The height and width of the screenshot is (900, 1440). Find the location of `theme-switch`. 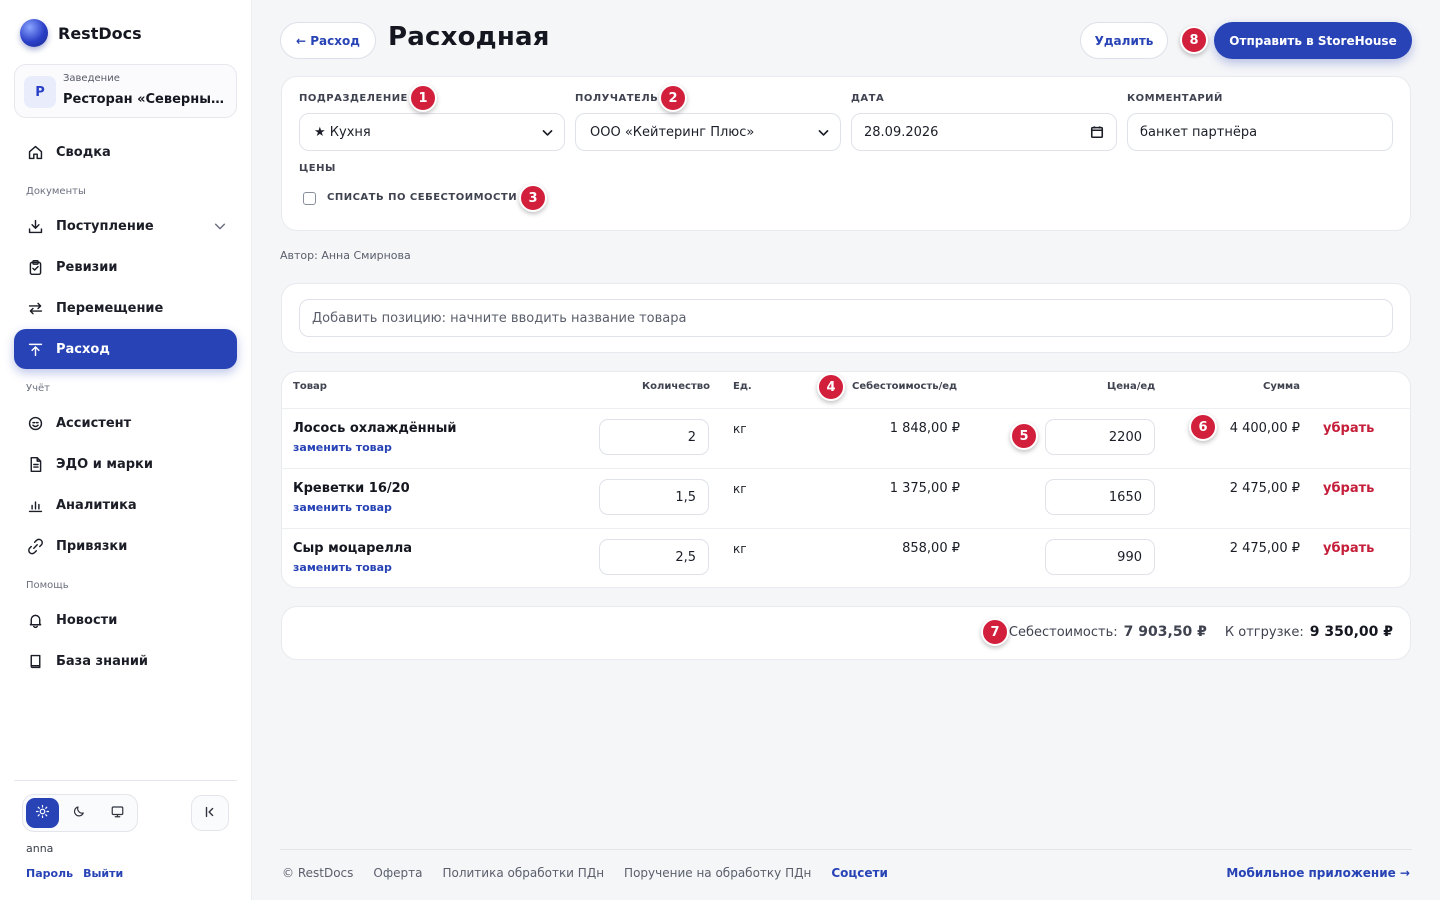

theme-switch is located at coordinates (80, 813).